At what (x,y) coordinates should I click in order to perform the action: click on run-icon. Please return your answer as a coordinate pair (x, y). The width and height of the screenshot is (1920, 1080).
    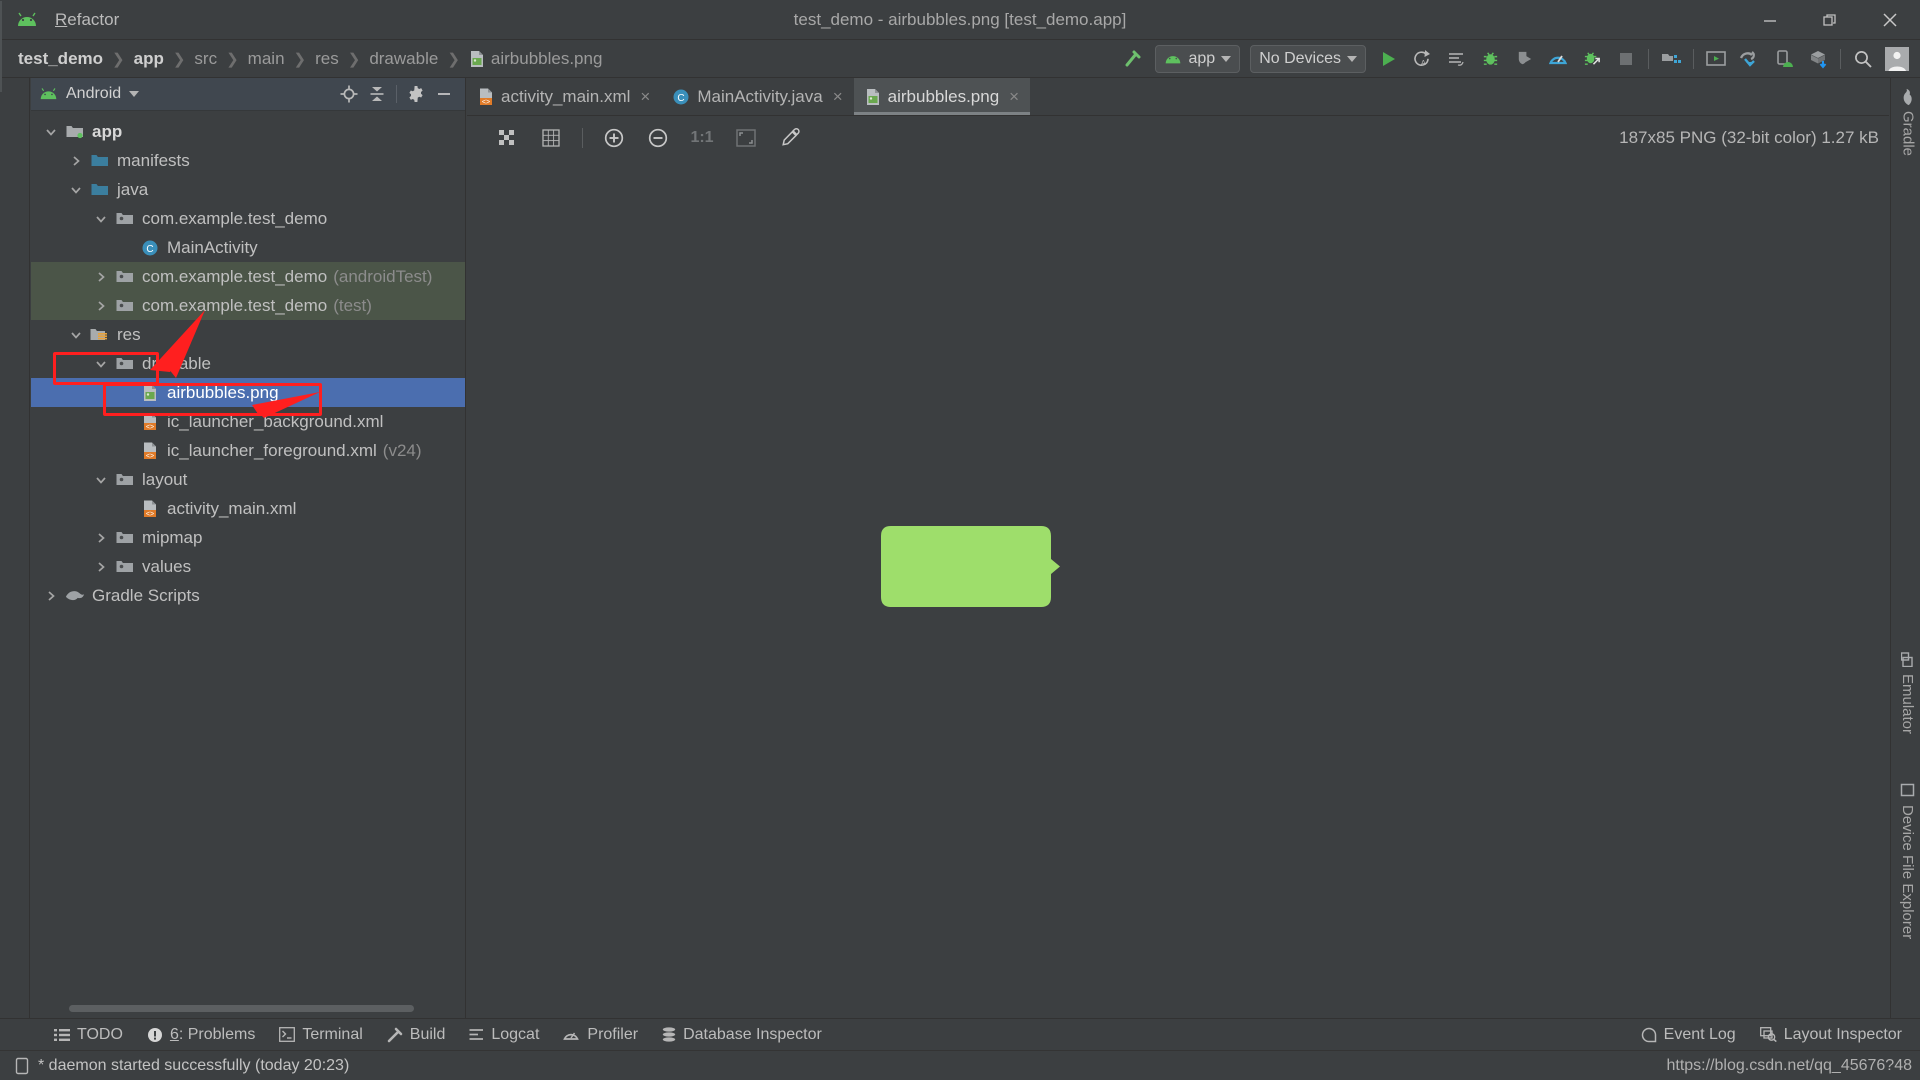
    Looking at the image, I should click on (1388, 59).